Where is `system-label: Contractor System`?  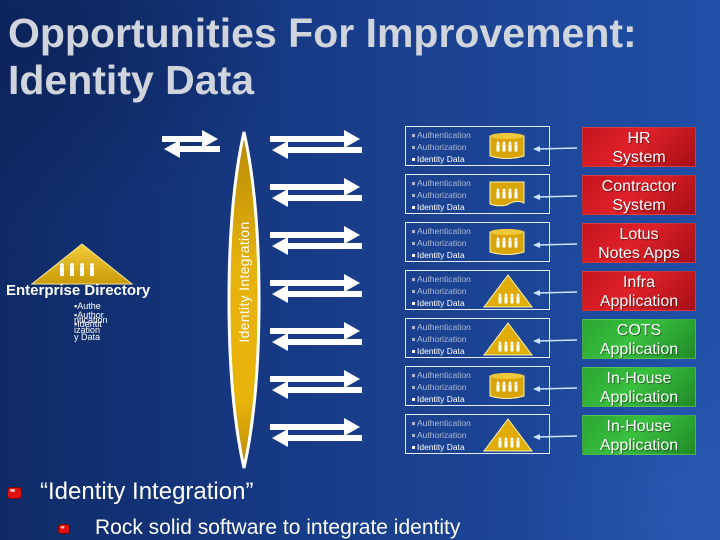 system-label: Contractor System is located at coordinates (639, 195).